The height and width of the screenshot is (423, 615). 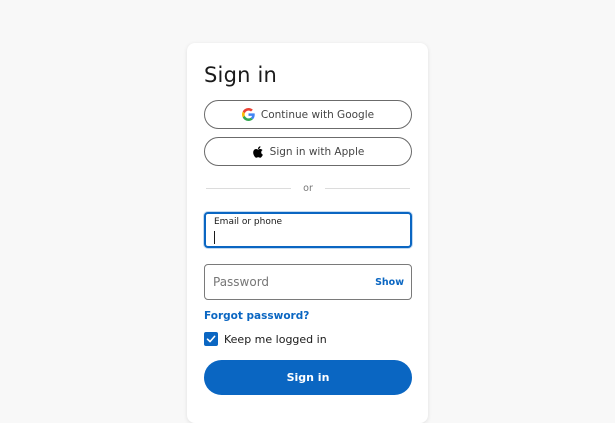 I want to click on password-placeholder: Password, so click(x=241, y=282).